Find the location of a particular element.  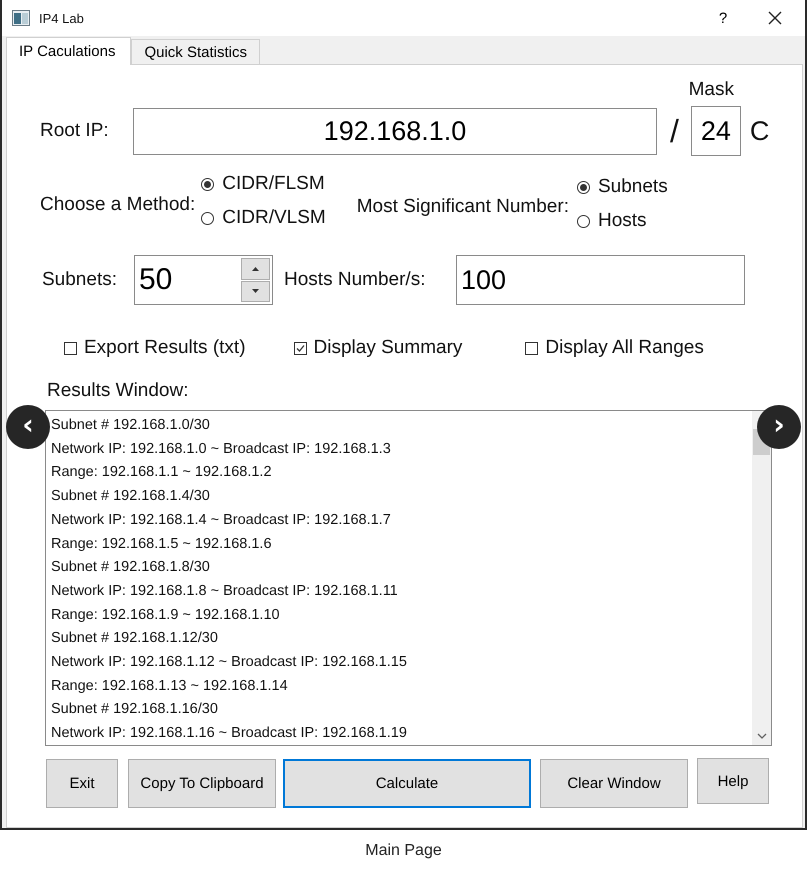

action-button: Calculate is located at coordinates (407, 783).